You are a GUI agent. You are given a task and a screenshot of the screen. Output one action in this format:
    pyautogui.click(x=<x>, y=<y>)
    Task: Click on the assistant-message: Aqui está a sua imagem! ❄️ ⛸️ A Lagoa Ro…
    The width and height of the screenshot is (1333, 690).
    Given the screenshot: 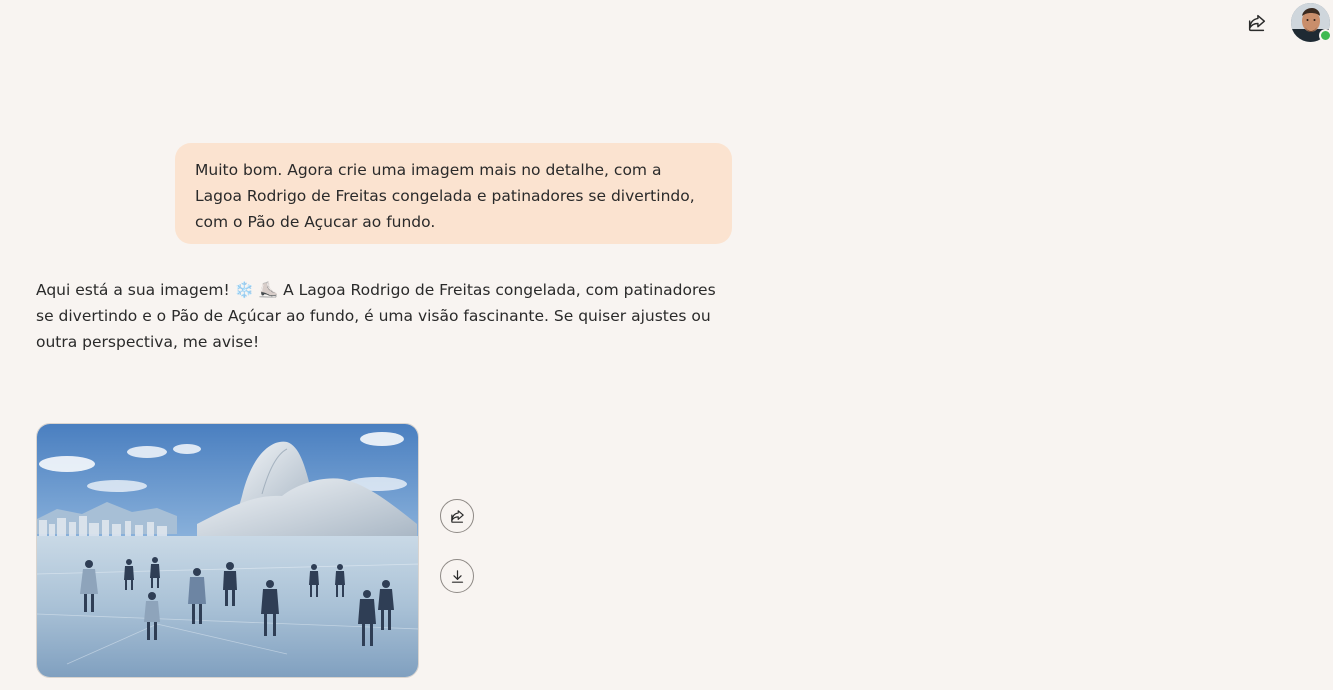 What is the action you would take?
    pyautogui.click(x=386, y=316)
    